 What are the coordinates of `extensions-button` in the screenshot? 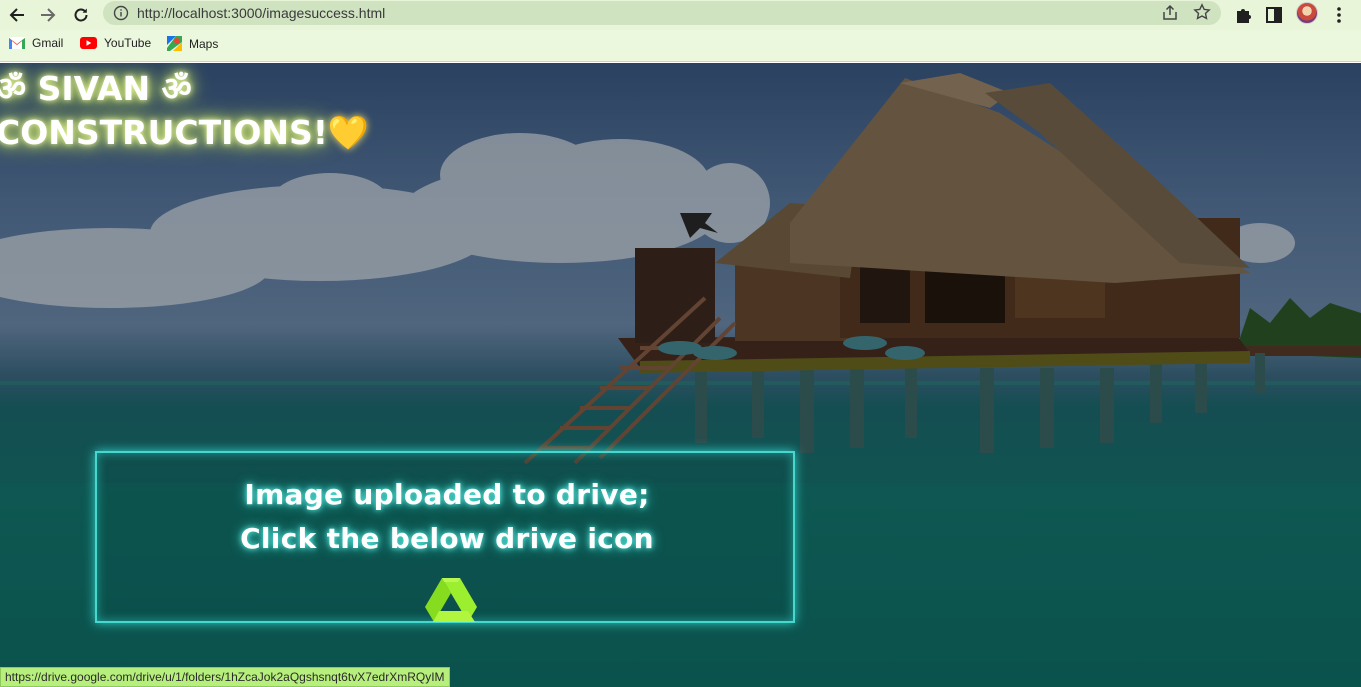 It's located at (1243, 15).